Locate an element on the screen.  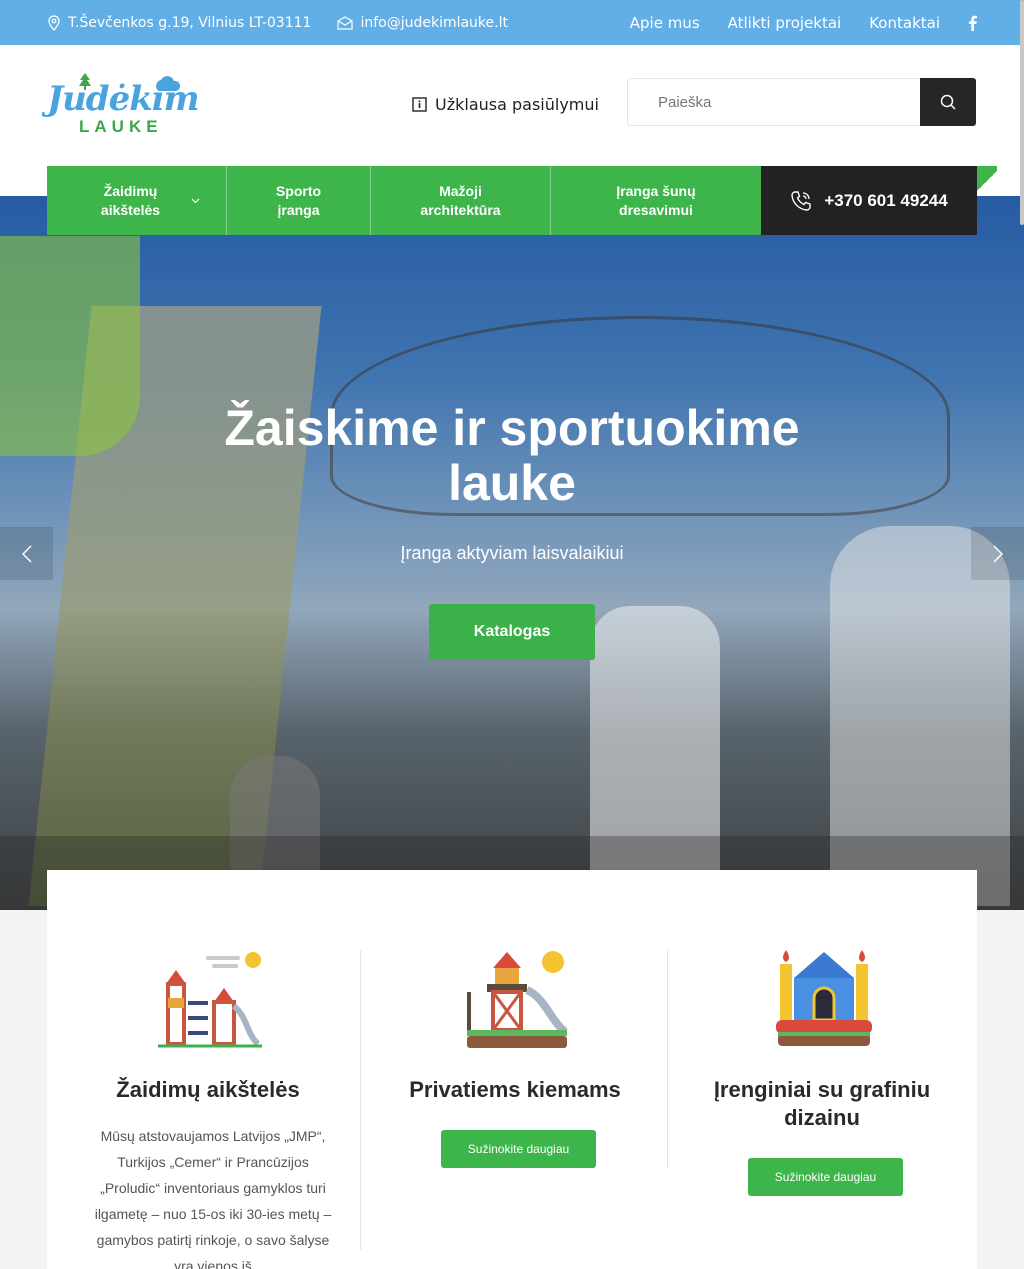
nav-item-label: Sporto is located at coordinates (298, 190).